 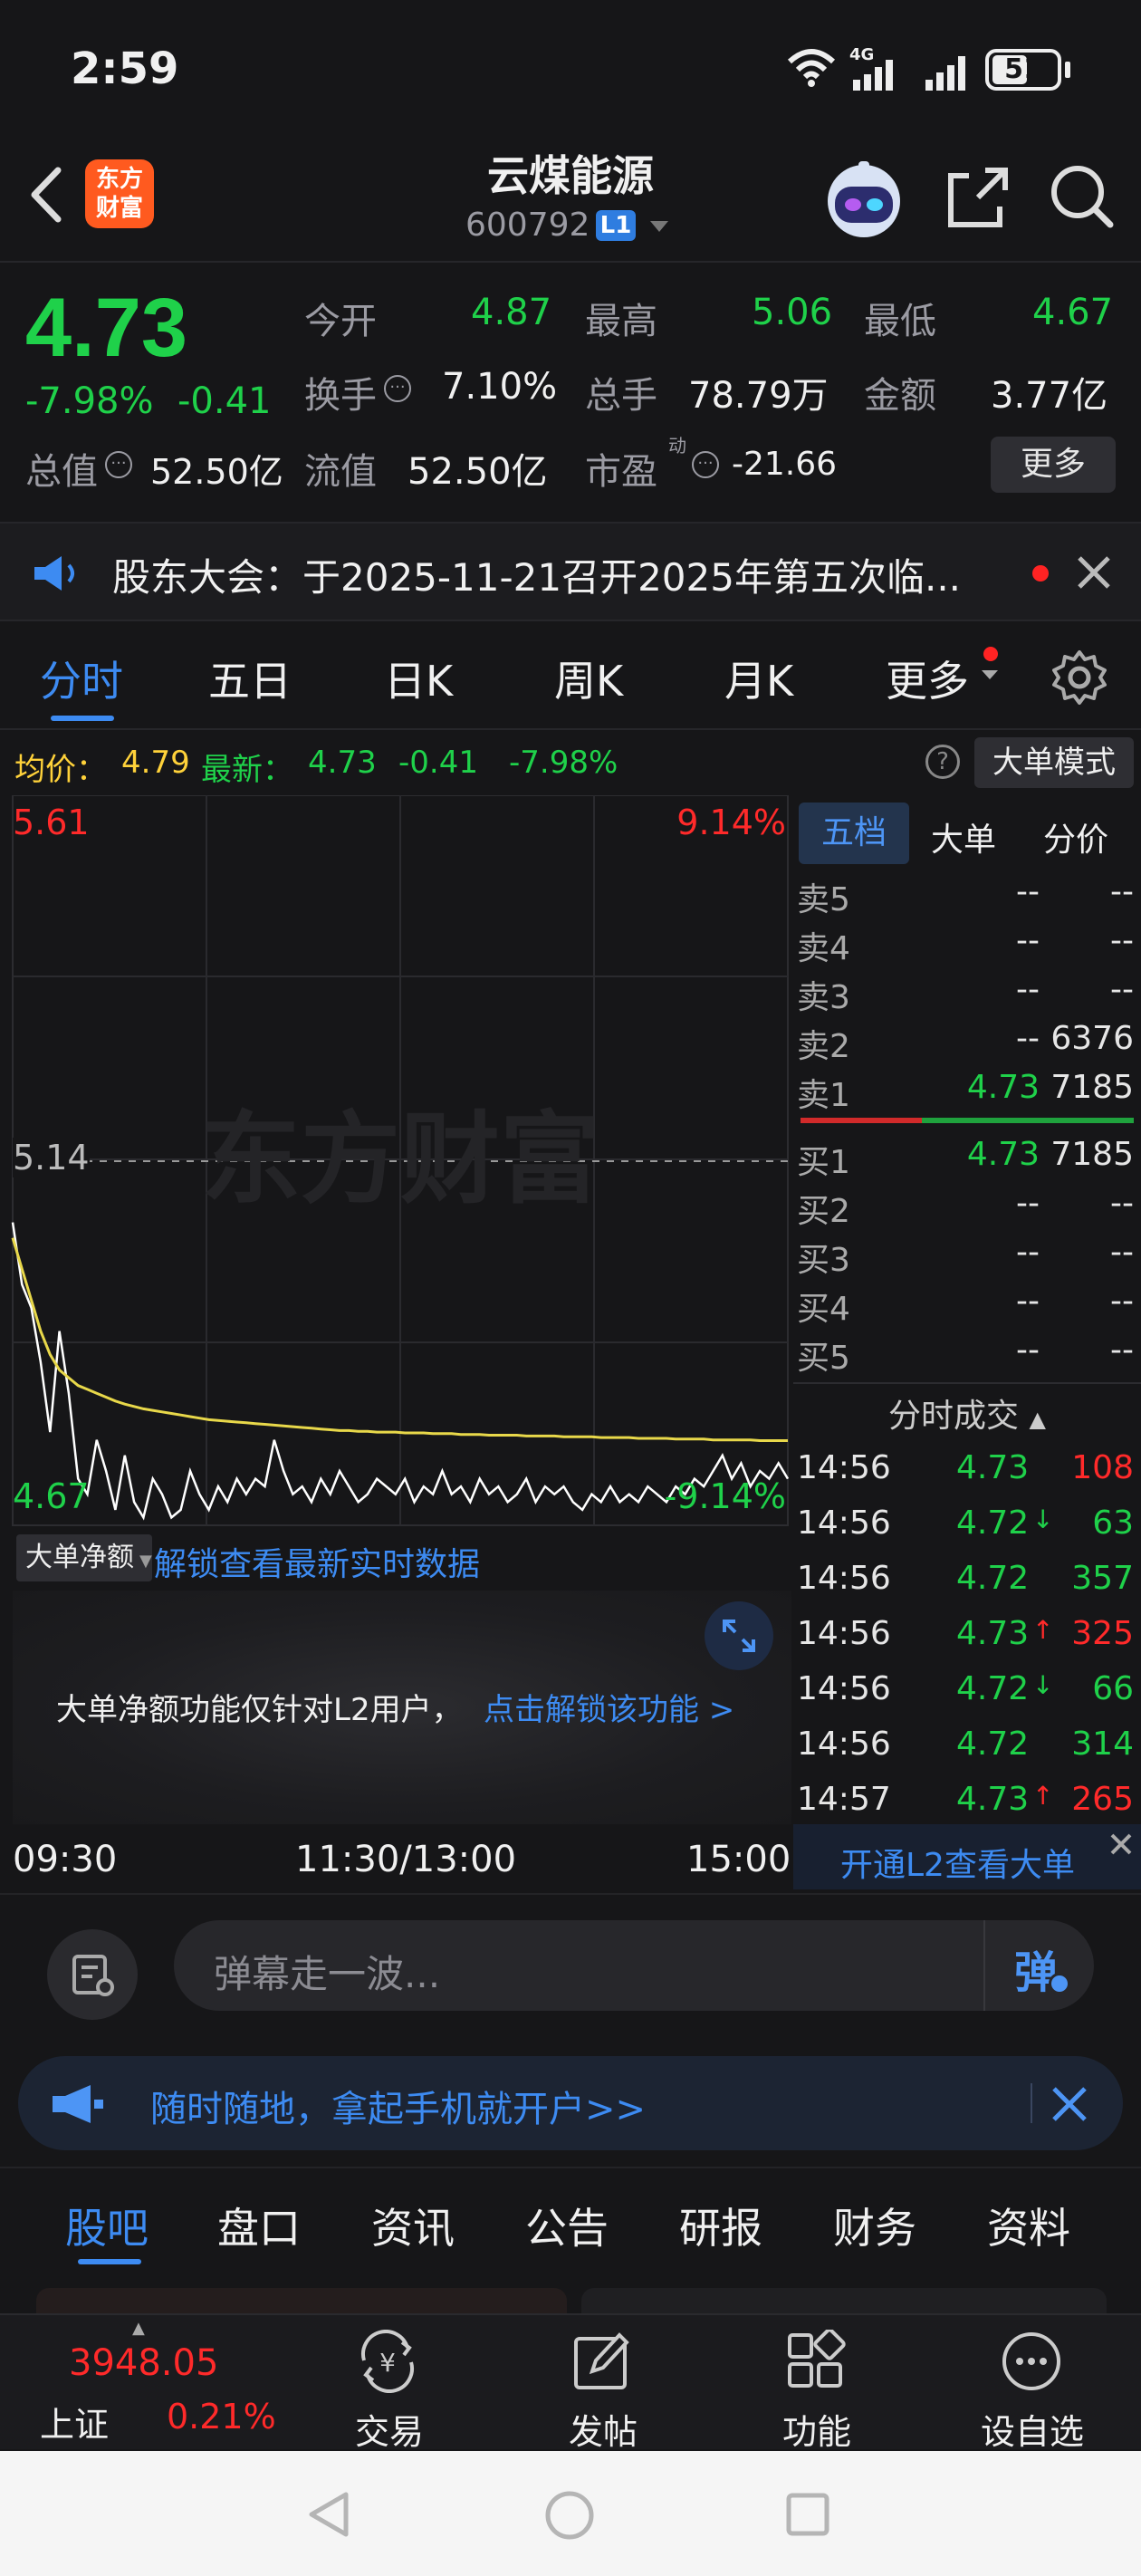 I want to click on sell-row: 卖5 -- --, so click(x=967, y=893).